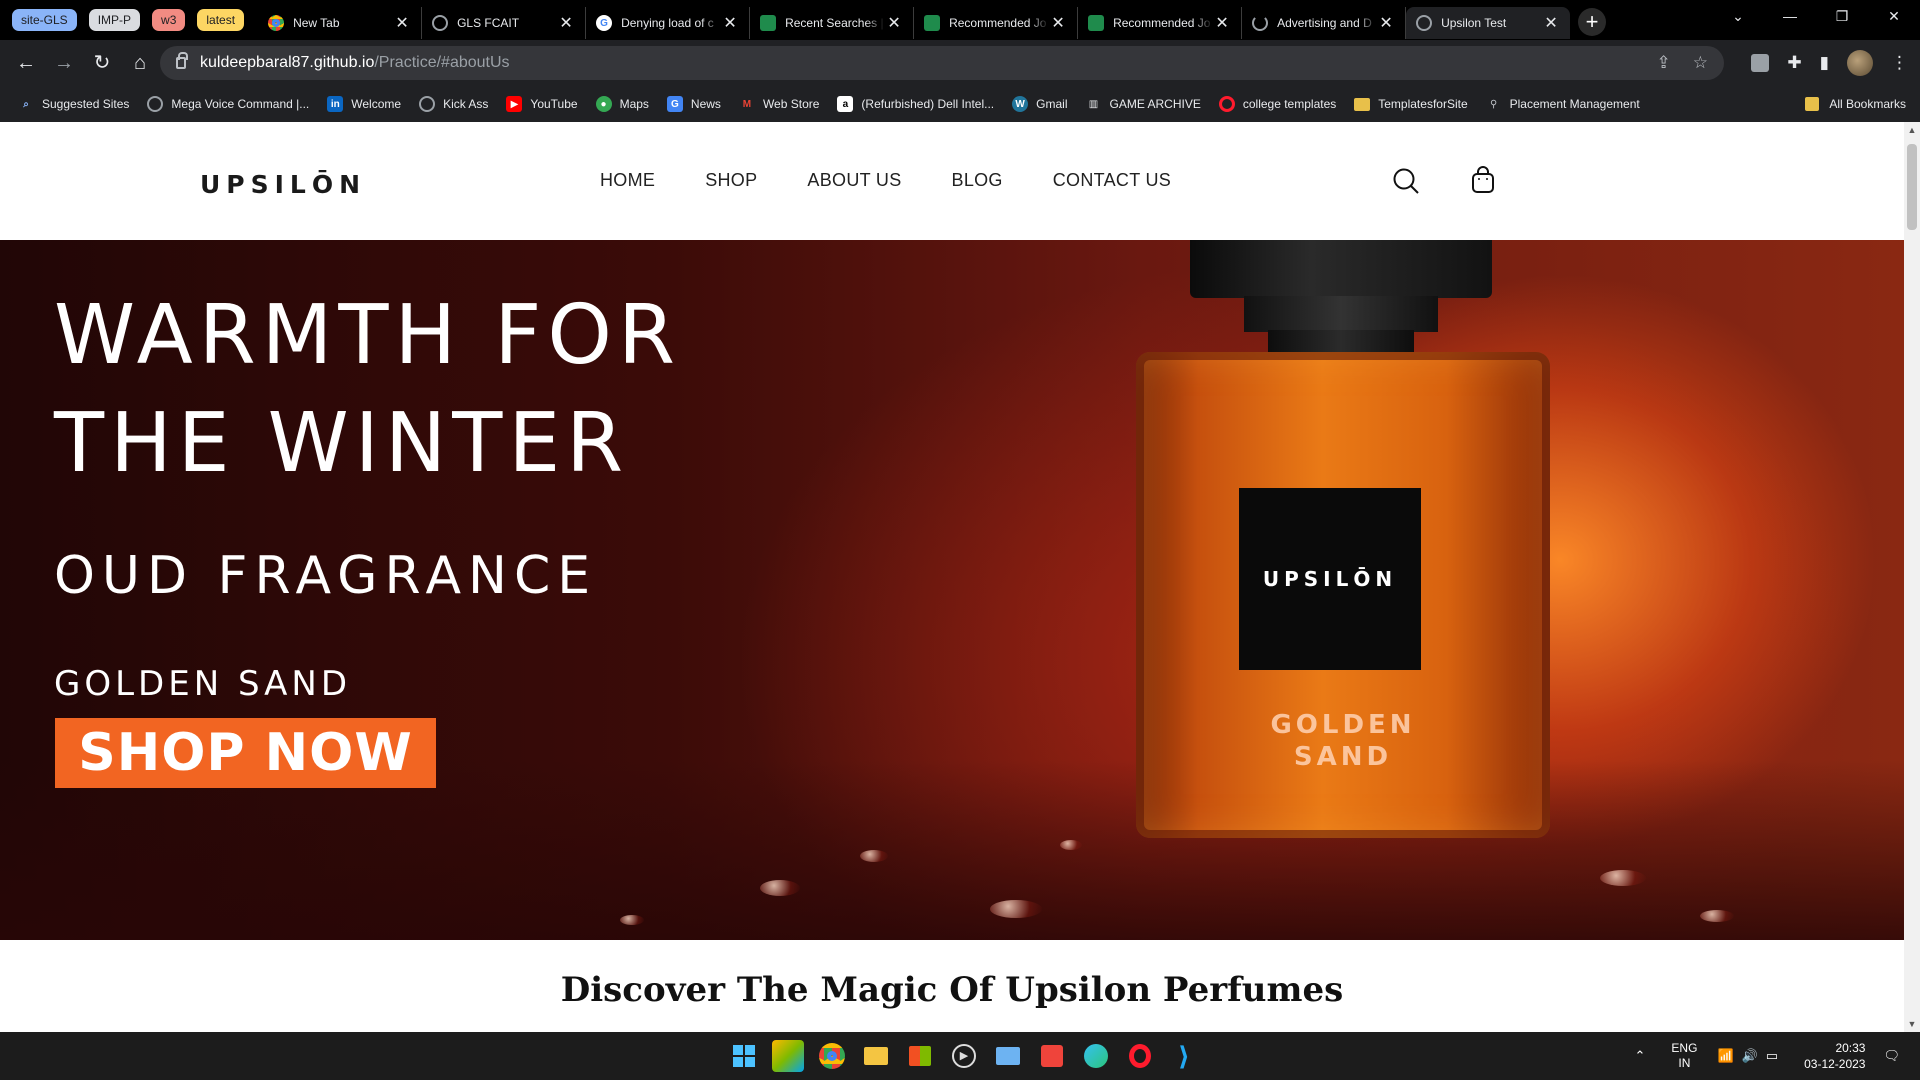 This screenshot has height=1080, width=1920. Describe the element at coordinates (1563, 104) in the screenshot. I see `bookmark: ⚲ Placement Management` at that location.